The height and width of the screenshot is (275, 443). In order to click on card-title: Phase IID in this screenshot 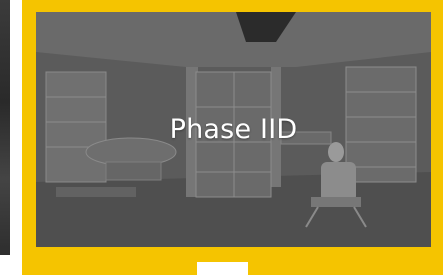, I will do `click(233, 129)`.